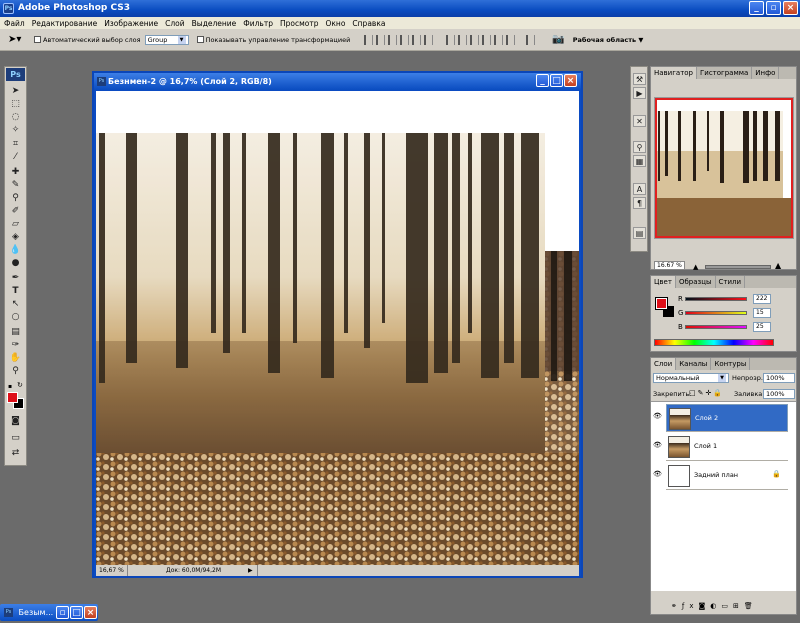 The height and width of the screenshot is (623, 800). Describe the element at coordinates (570, 80) in the screenshot. I see `doc-close-button: ×` at that location.